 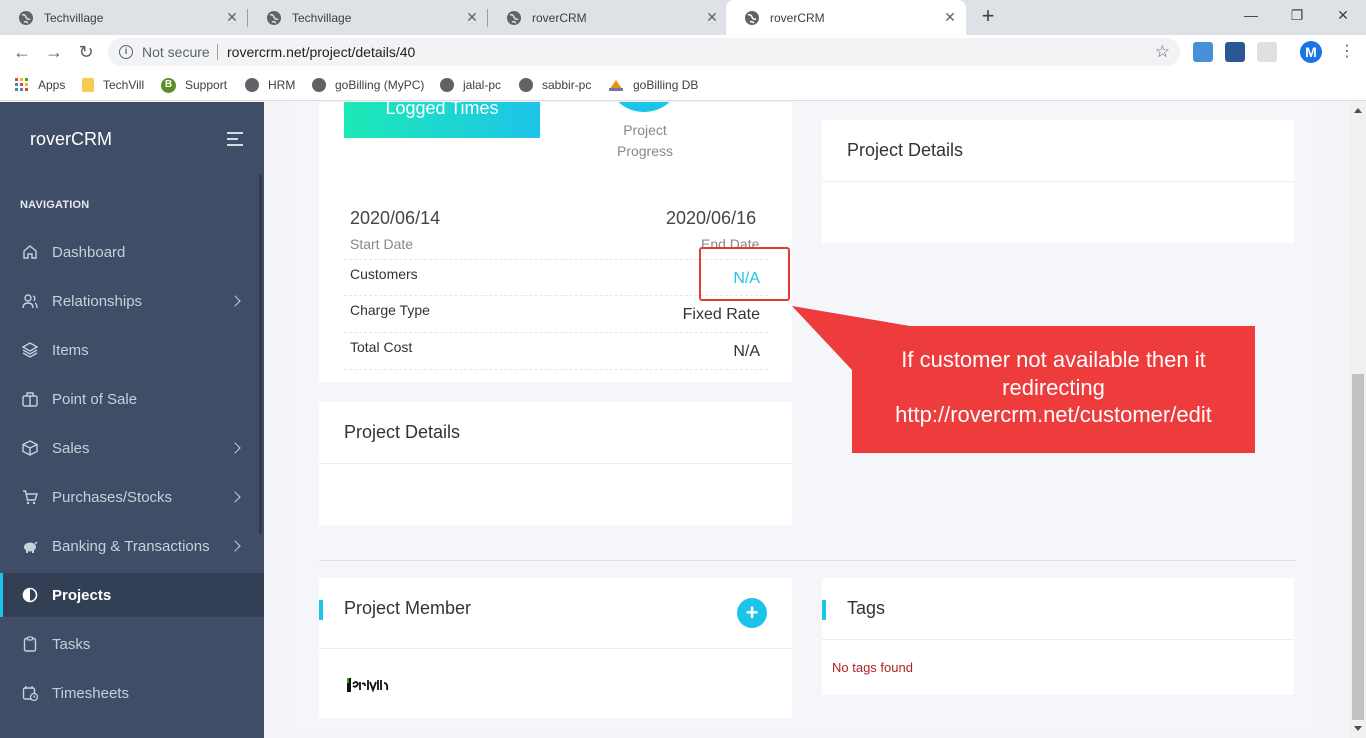 I want to click on bookmark-techvill: TechVill, so click(x=113, y=85).